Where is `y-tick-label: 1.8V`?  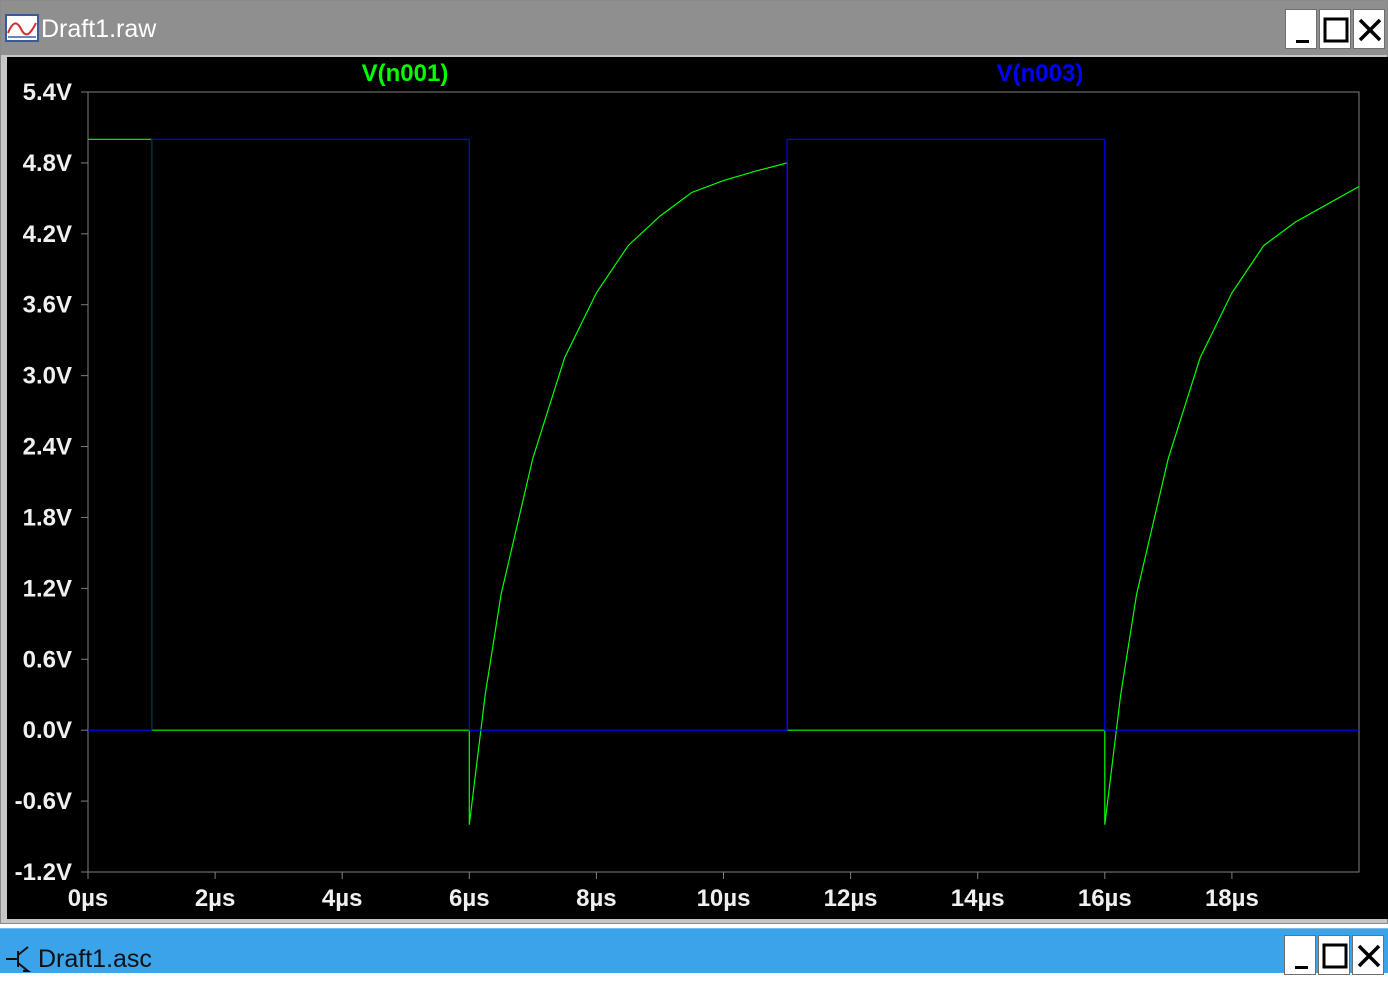
y-tick-label: 1.8V is located at coordinates (47, 517).